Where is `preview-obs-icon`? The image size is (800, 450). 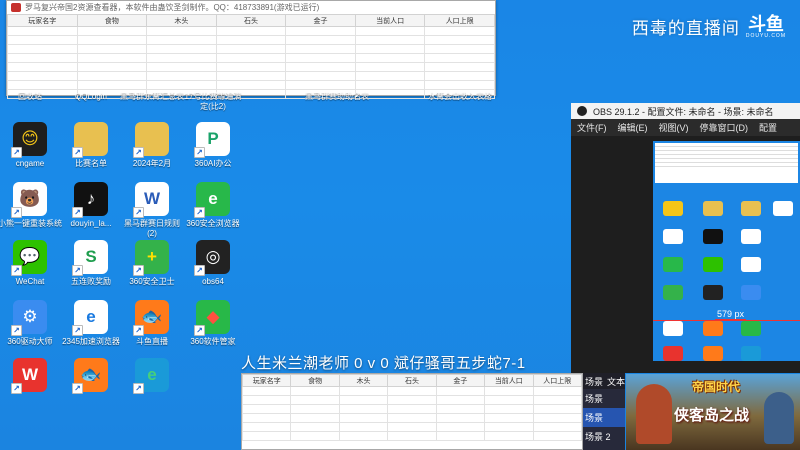
preview-obs-icon is located at coordinates (713, 292).